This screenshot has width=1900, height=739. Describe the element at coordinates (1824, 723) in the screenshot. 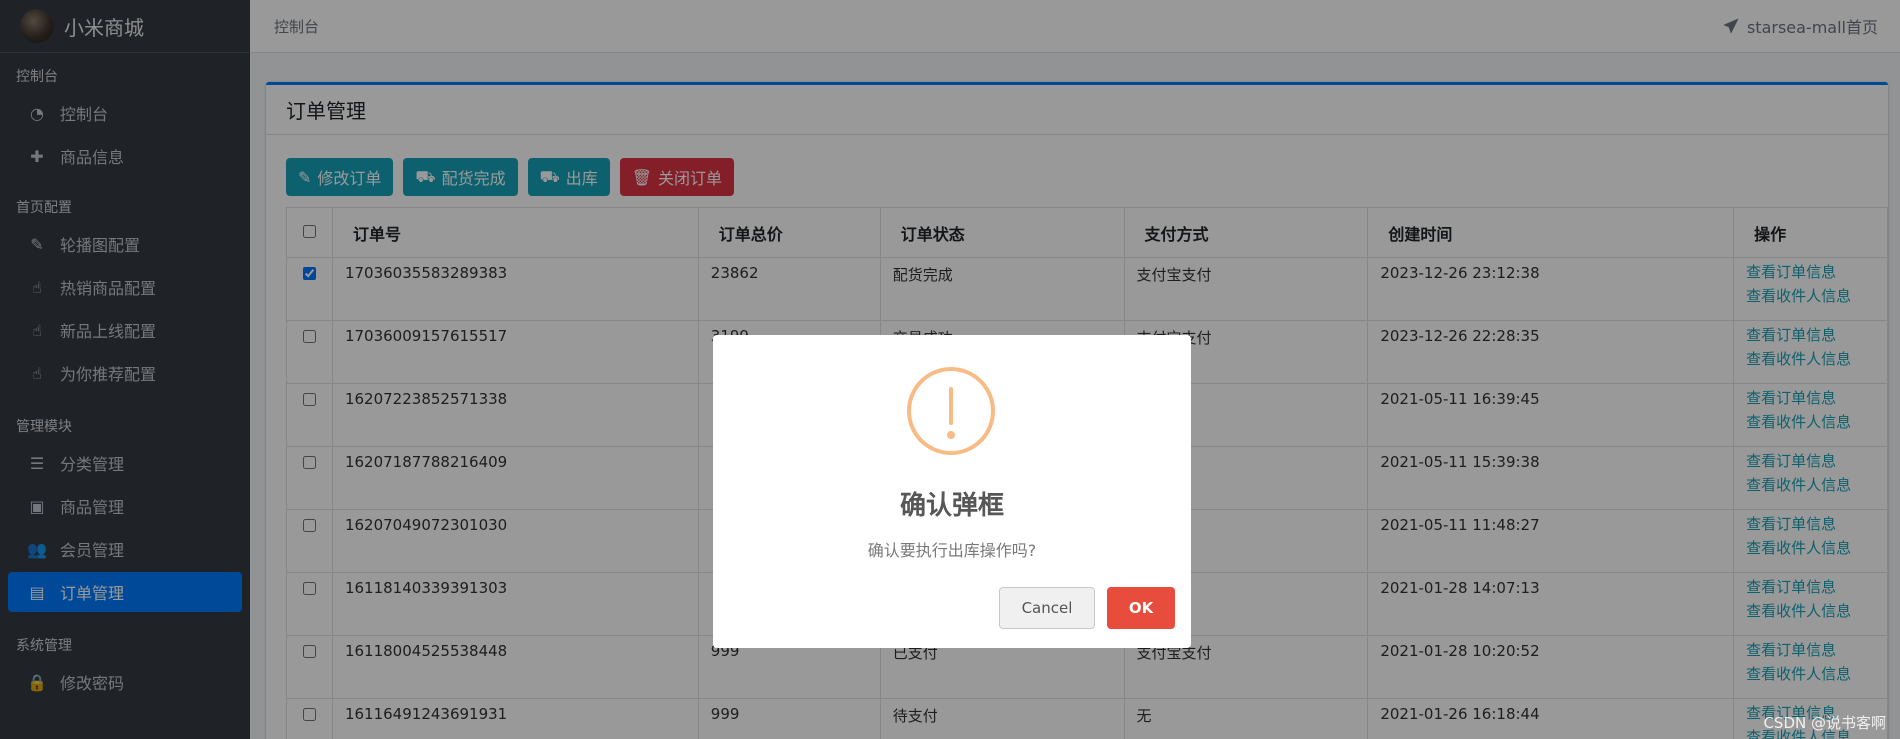

I see `watermark: CSDN @说书客啊` at that location.